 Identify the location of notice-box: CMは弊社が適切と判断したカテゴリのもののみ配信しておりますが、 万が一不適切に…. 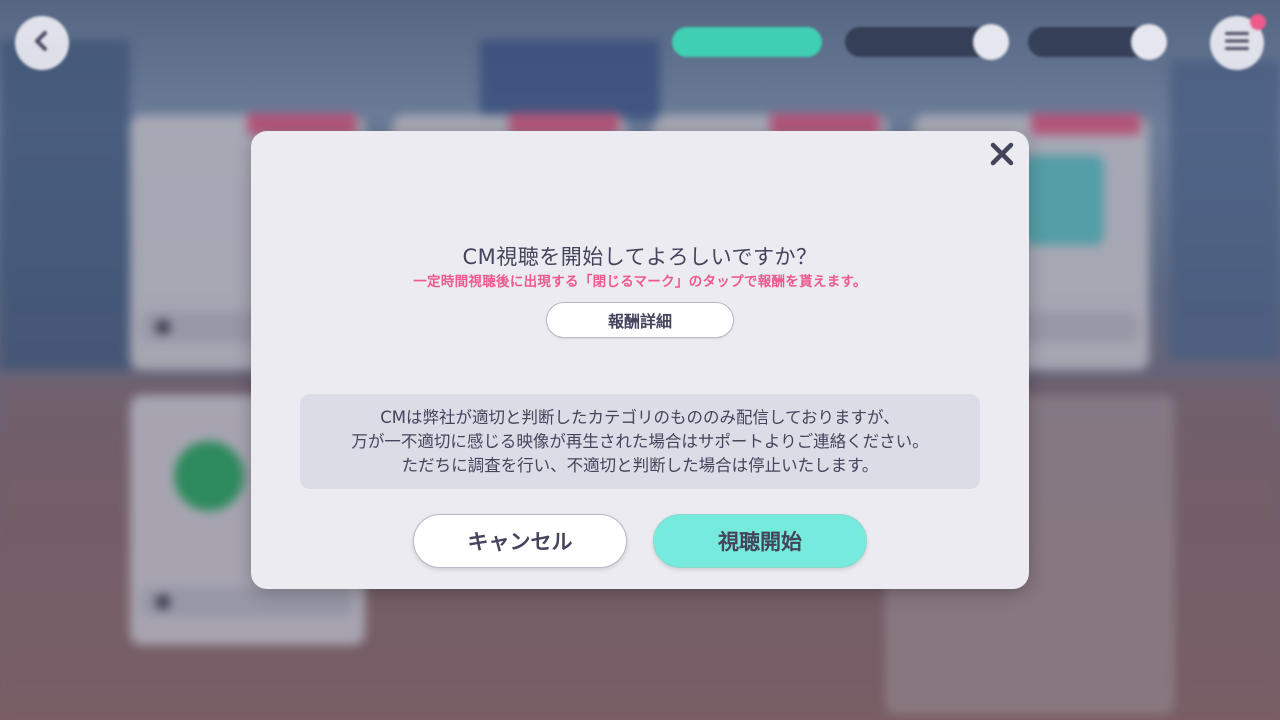
(640, 441).